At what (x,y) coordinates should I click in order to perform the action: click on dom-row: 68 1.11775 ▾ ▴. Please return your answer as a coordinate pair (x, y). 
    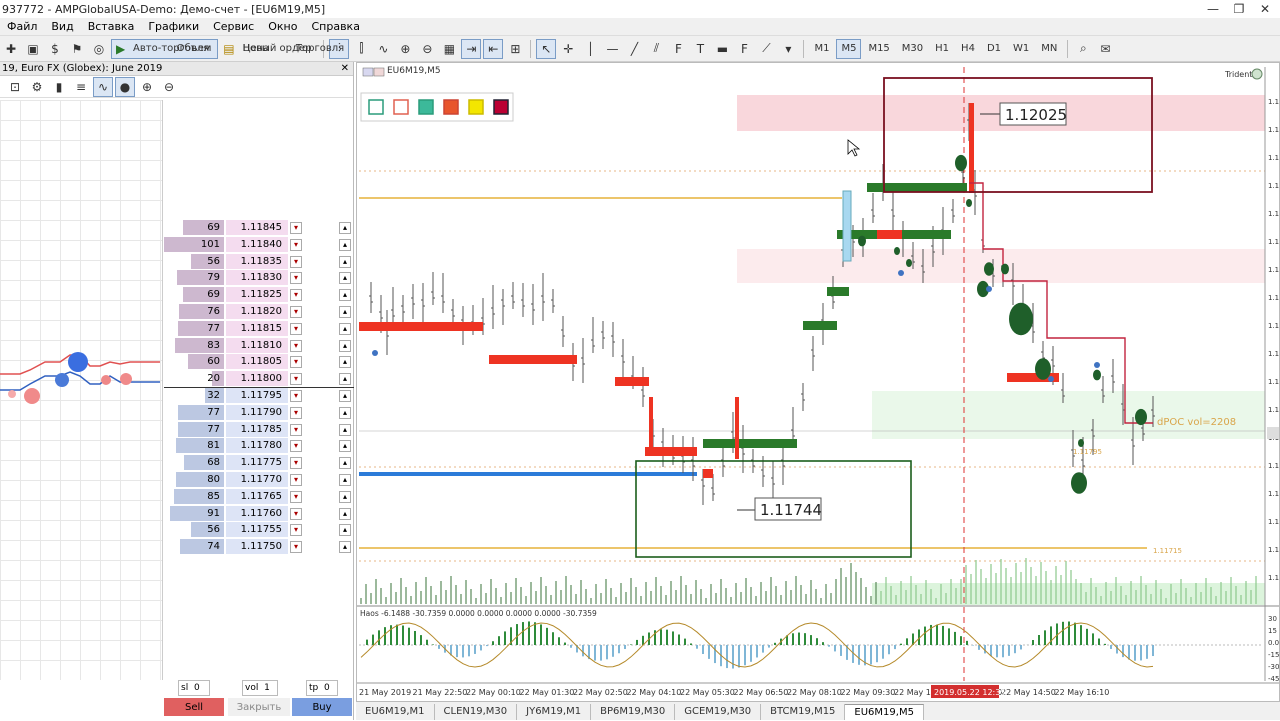
    Looking at the image, I should click on (259, 463).